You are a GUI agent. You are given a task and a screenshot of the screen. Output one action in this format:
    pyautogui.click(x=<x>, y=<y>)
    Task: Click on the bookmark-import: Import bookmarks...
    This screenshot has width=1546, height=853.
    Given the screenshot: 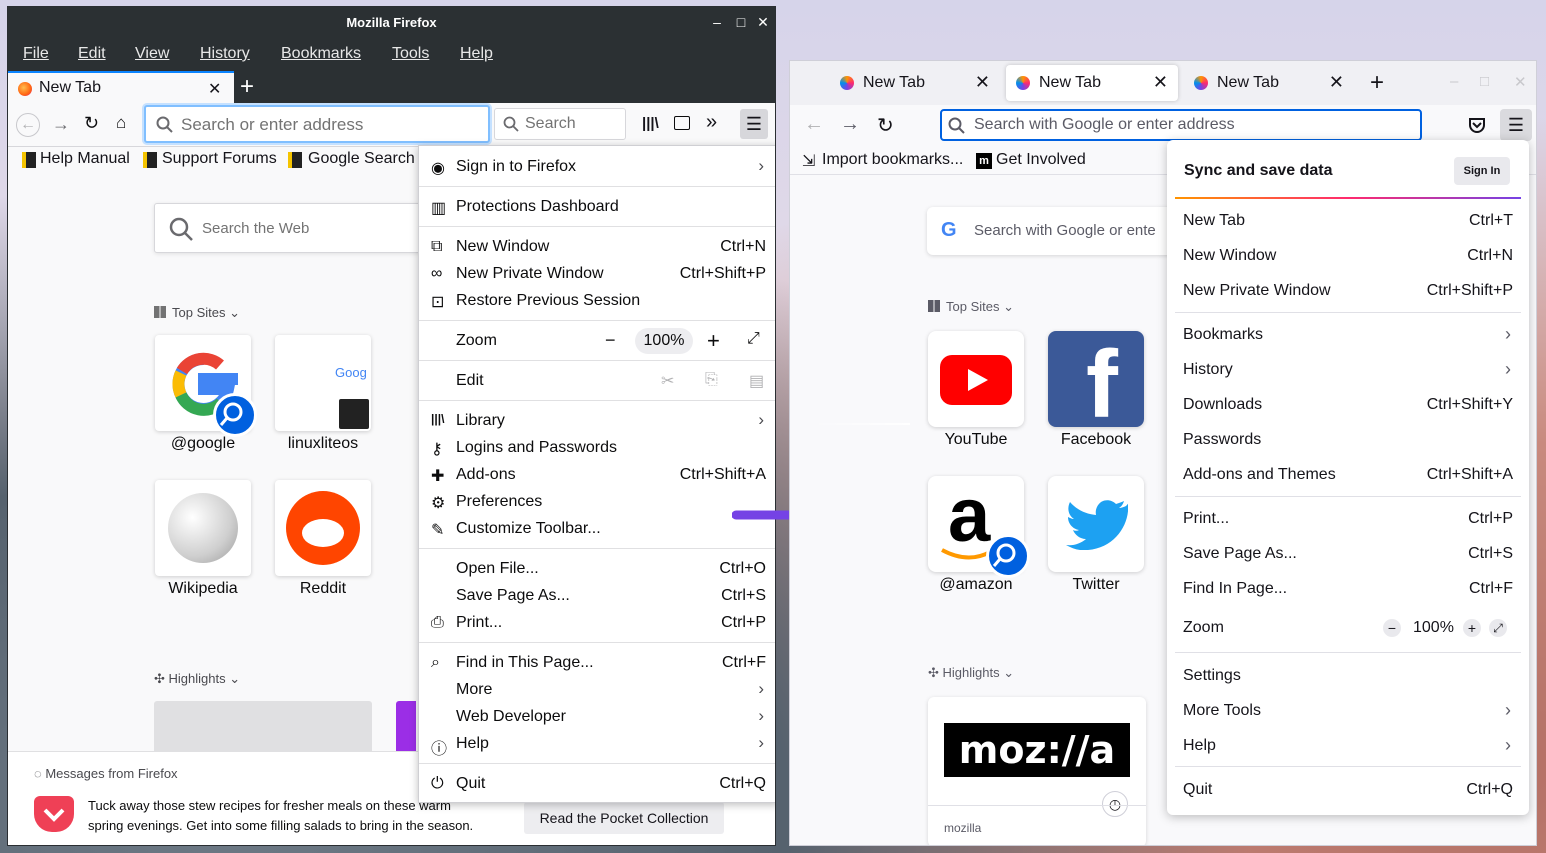 What is the action you would take?
    pyautogui.click(x=892, y=160)
    